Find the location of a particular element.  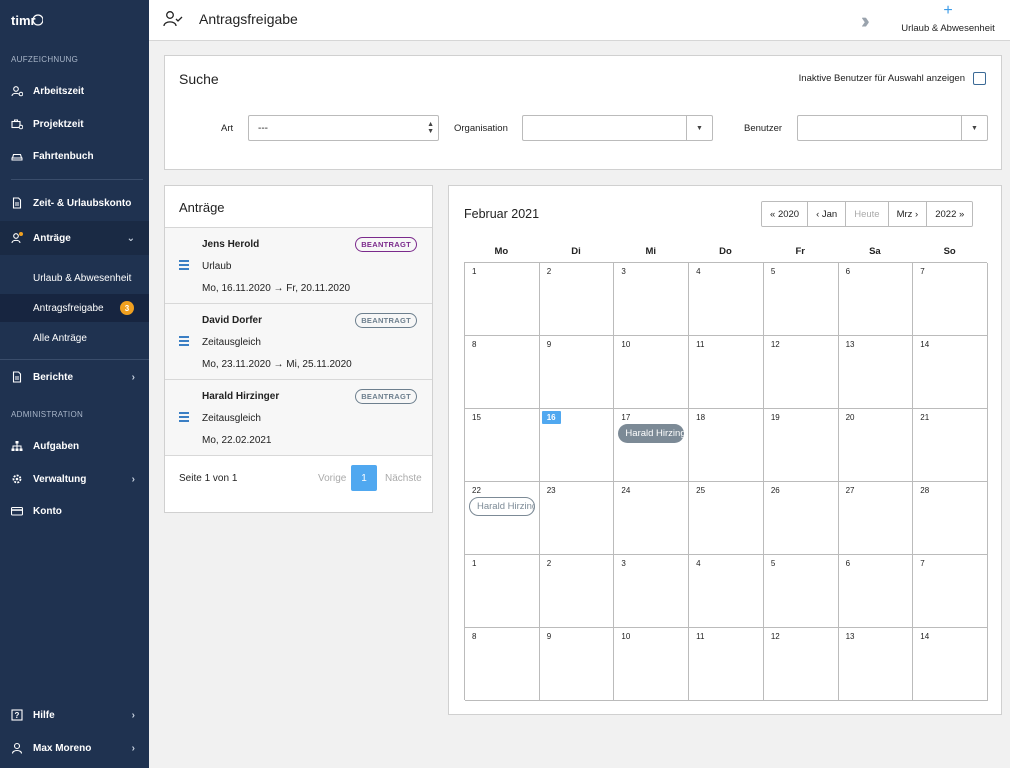

calendar-day-number: 24 is located at coordinates (626, 490).